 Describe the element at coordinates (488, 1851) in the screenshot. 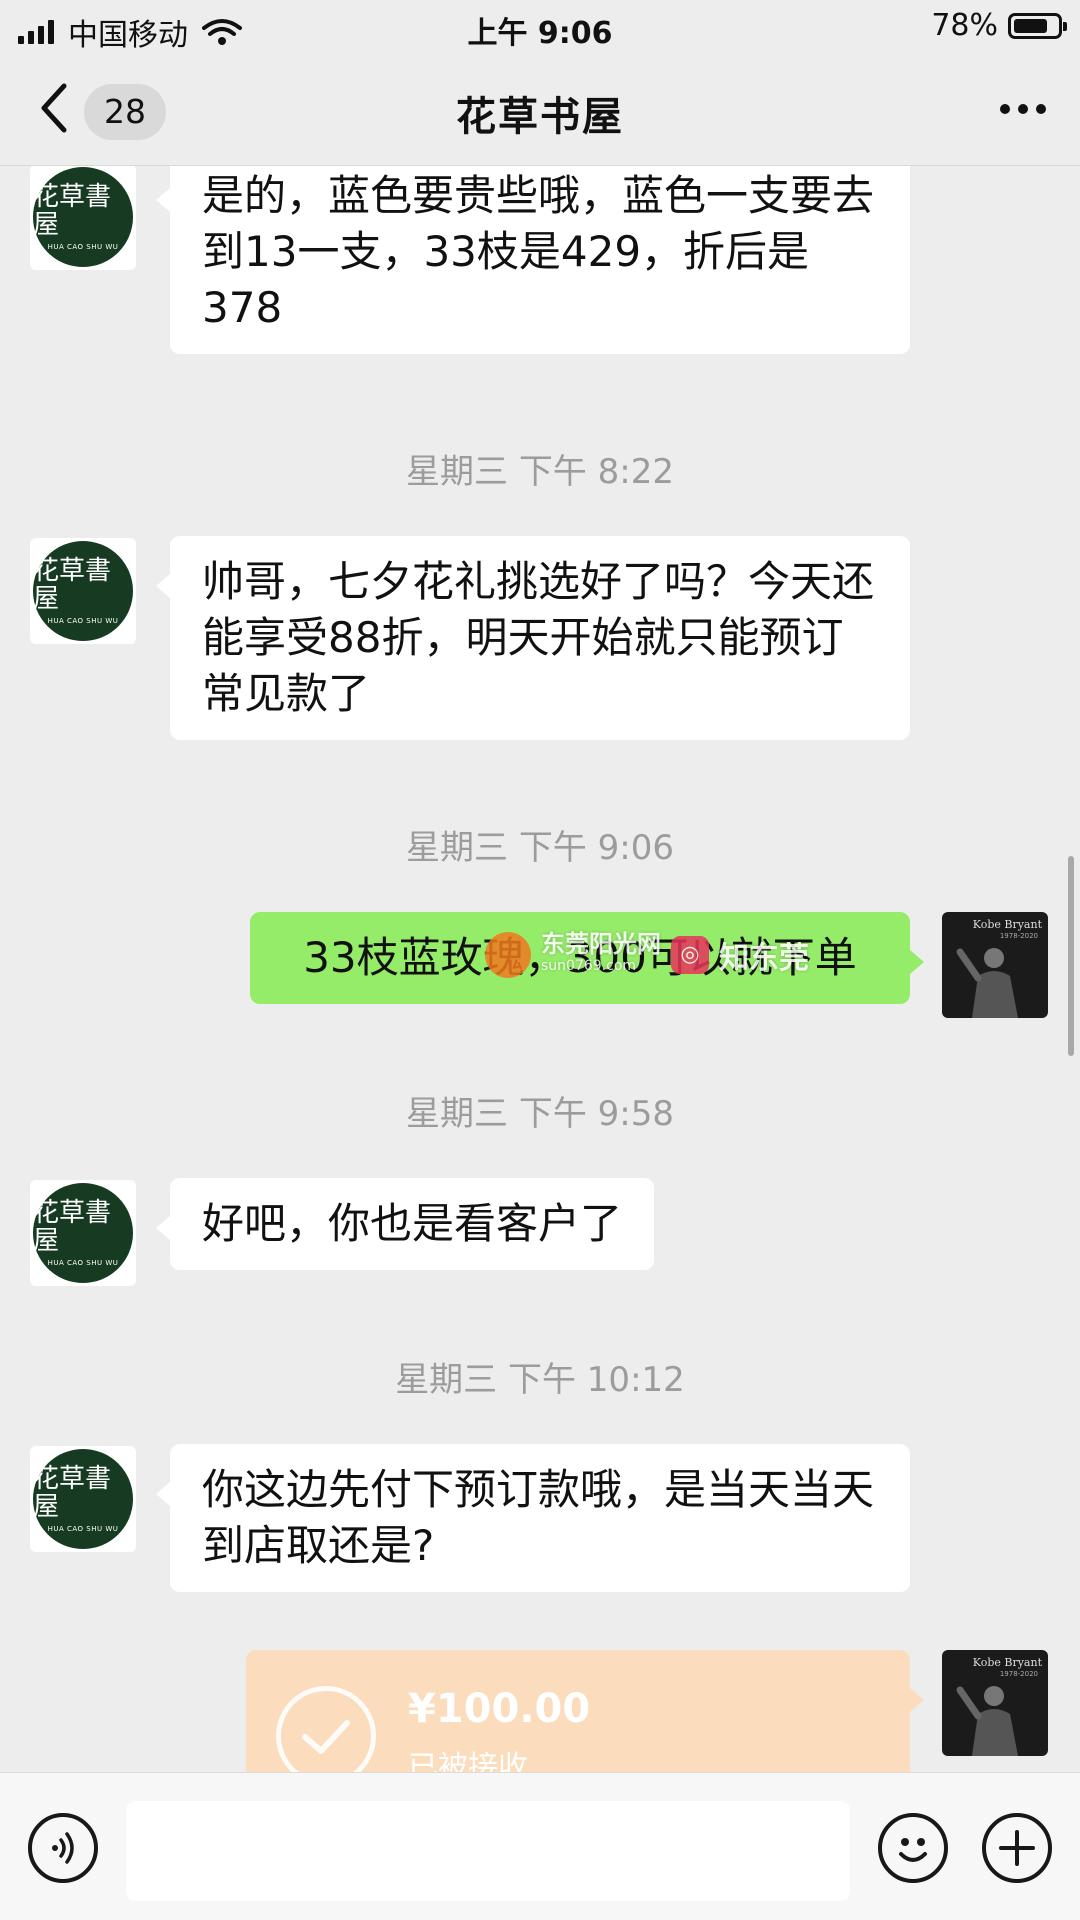

I see `message-input` at that location.